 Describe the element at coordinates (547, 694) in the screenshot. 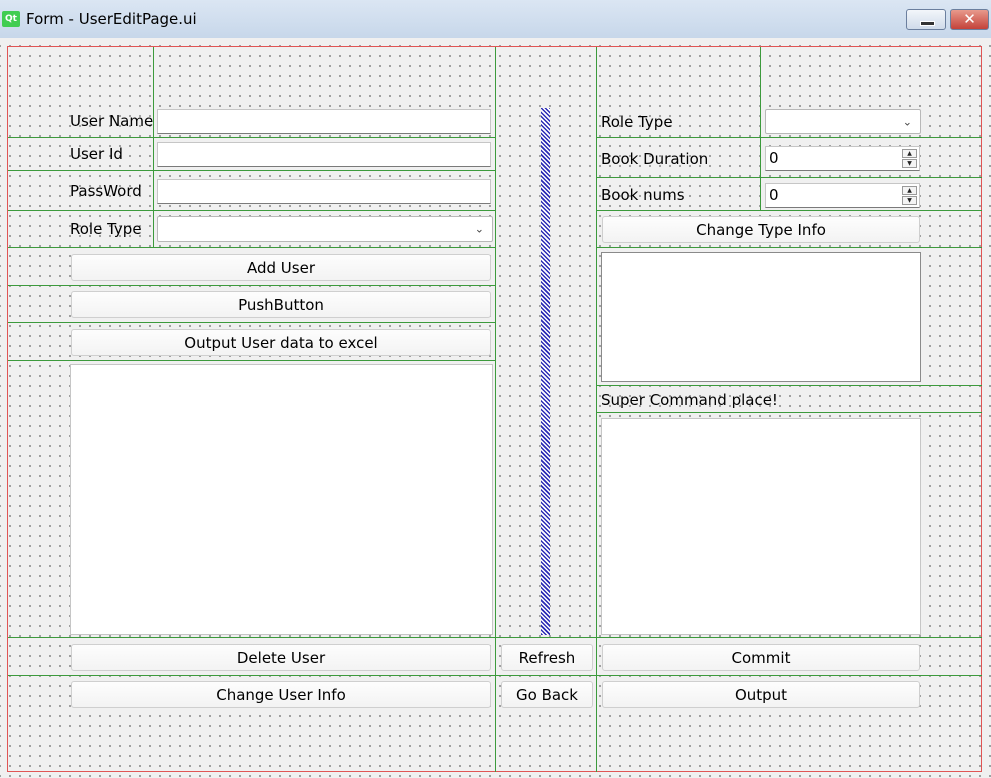

I see `go-back-button: Go Back` at that location.